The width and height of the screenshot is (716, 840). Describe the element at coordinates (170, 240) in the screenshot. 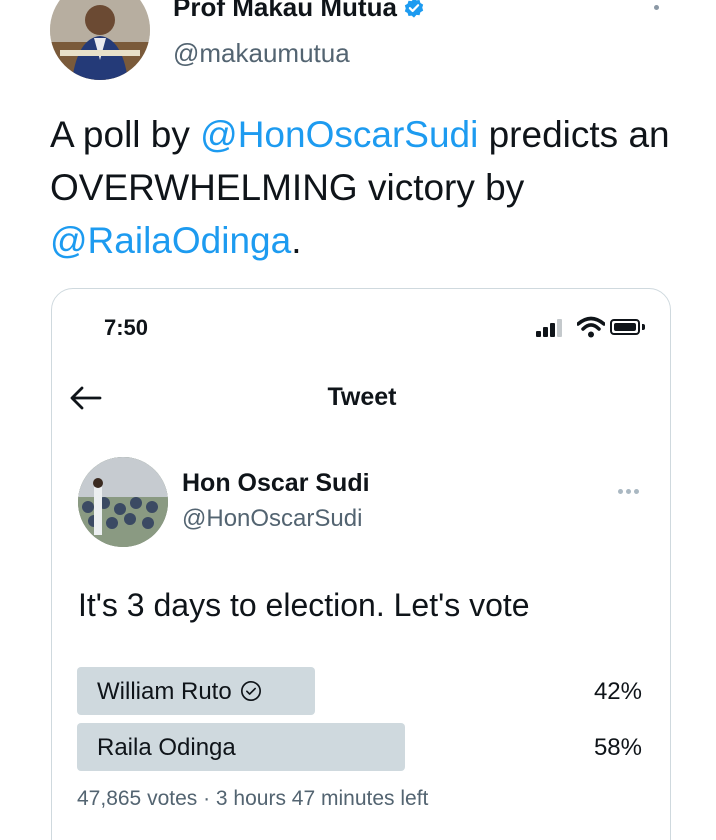

I see `mention-link-raila-odinga: @RailaOdinga` at that location.